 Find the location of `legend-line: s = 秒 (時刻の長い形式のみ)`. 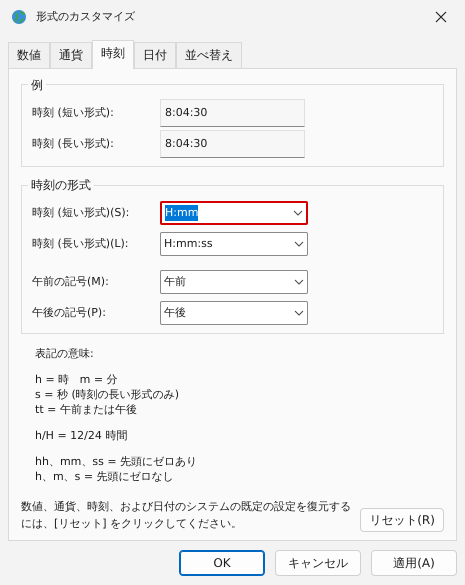

legend-line: s = 秒 (時刻の長い形式のみ) is located at coordinates (107, 394).